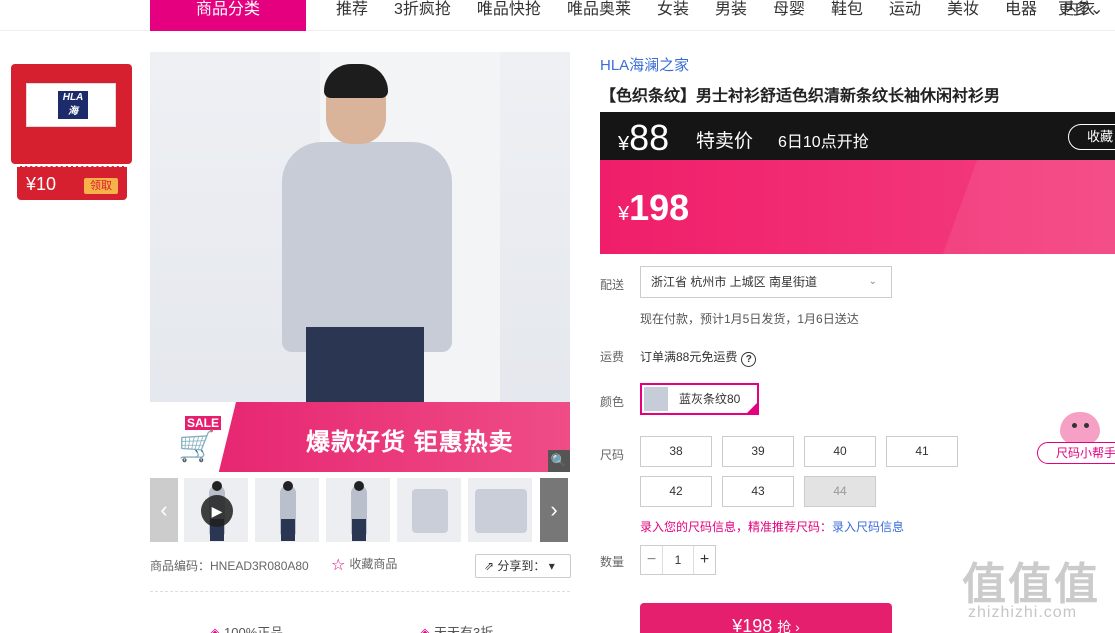 The image size is (1115, 633). I want to click on current-price: ¥198, so click(653, 211).